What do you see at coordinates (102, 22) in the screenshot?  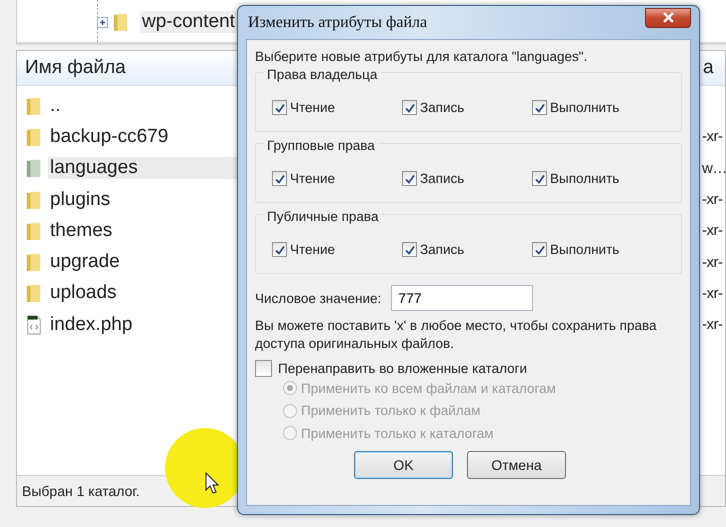 I see `expander-icon` at bounding box center [102, 22].